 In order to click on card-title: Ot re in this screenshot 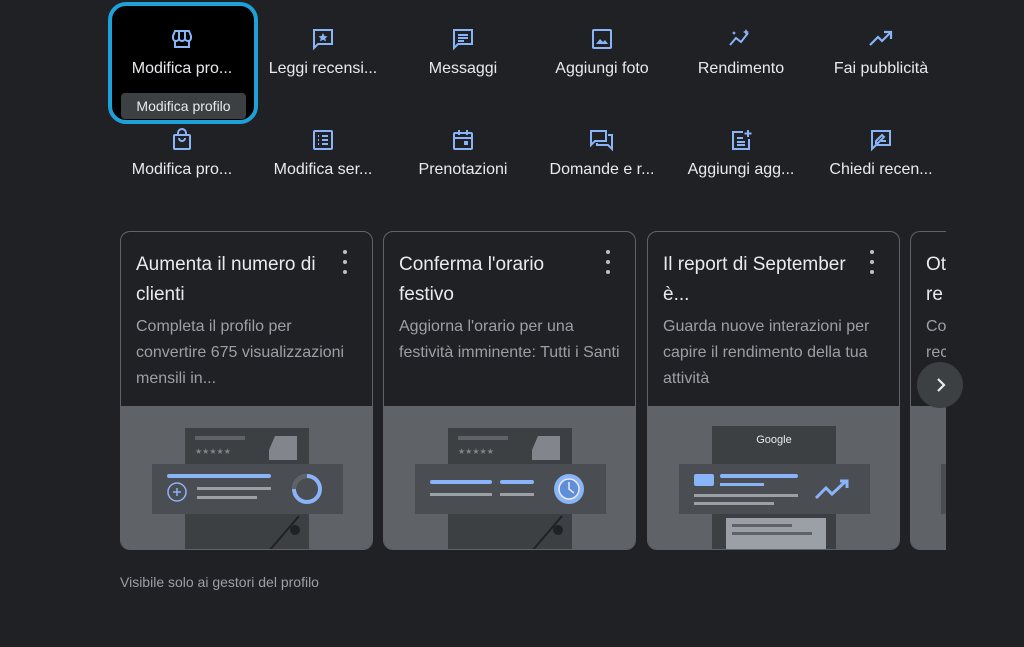, I will do `click(936, 279)`.